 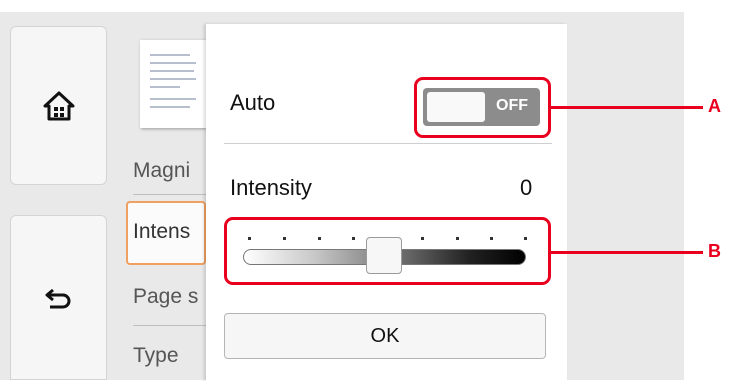 I want to click on callout-letter-b: B, so click(x=714, y=251).